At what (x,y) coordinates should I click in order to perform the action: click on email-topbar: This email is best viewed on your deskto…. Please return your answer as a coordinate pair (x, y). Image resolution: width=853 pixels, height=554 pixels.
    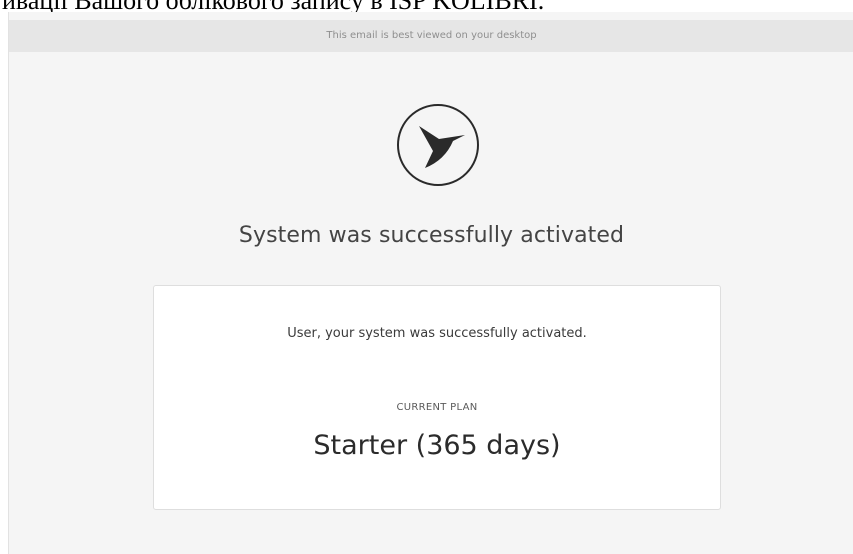
    Looking at the image, I should click on (431, 36).